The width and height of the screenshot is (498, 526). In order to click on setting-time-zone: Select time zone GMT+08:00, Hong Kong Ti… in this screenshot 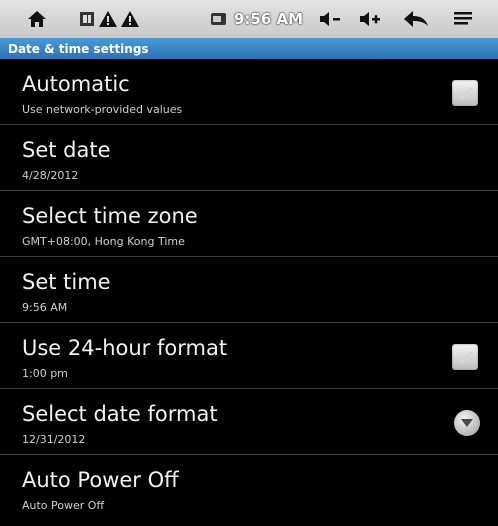, I will do `click(249, 224)`.